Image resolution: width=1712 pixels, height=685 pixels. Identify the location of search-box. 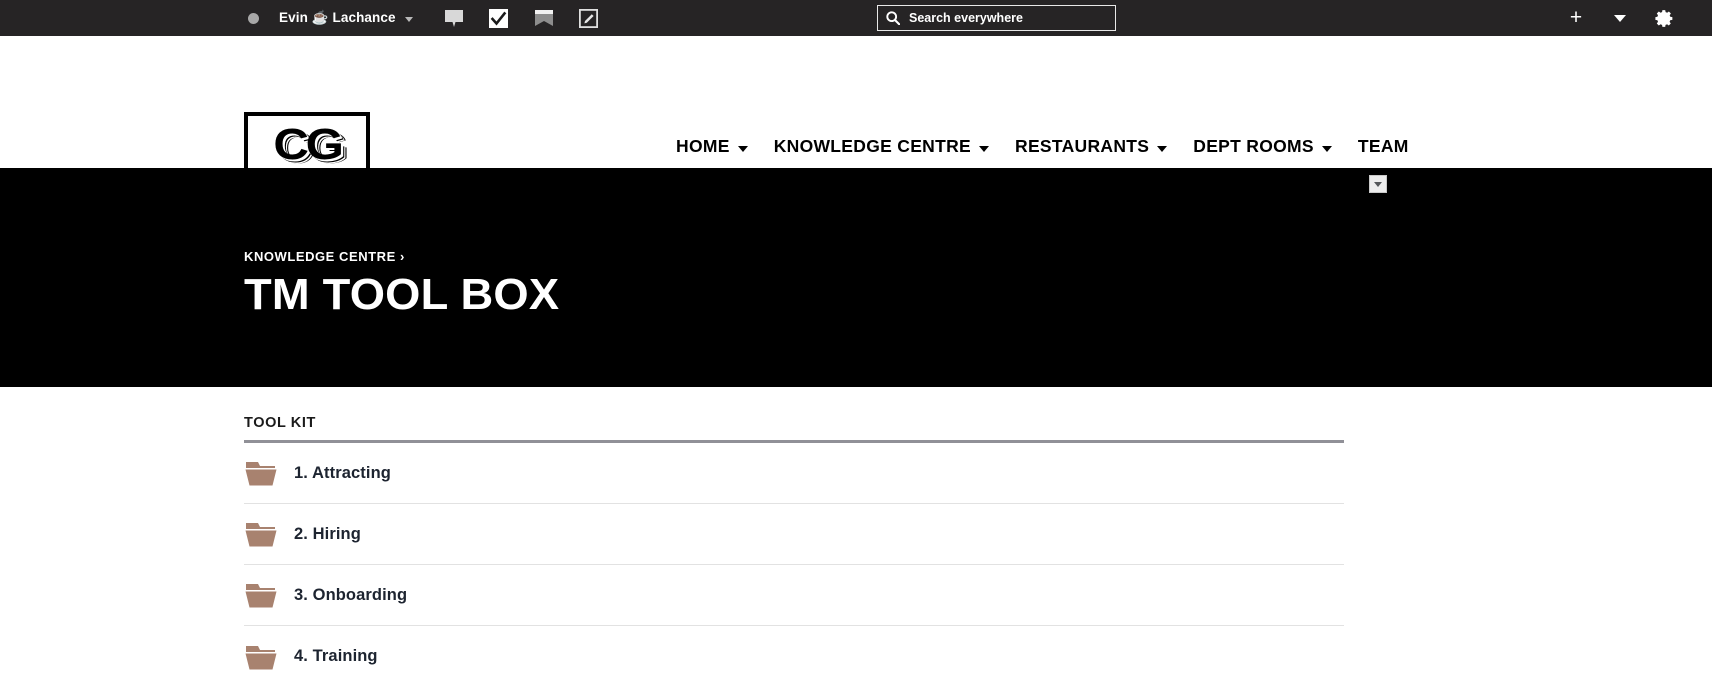
(996, 18).